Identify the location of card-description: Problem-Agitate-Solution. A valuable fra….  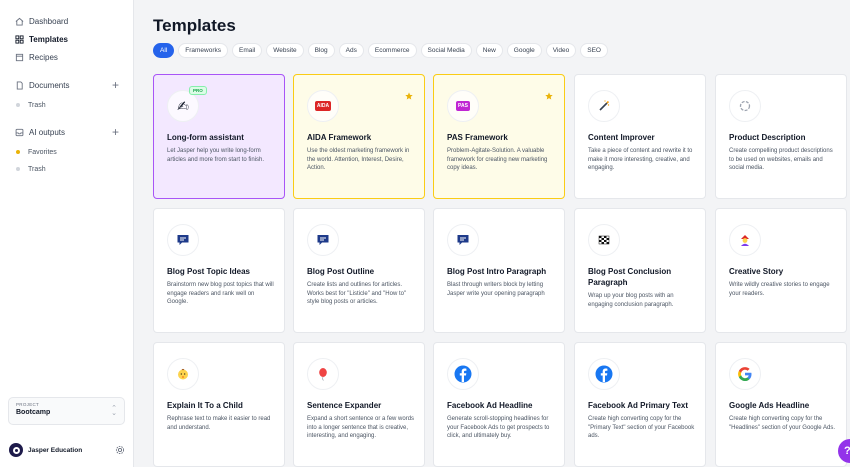
(497, 159).